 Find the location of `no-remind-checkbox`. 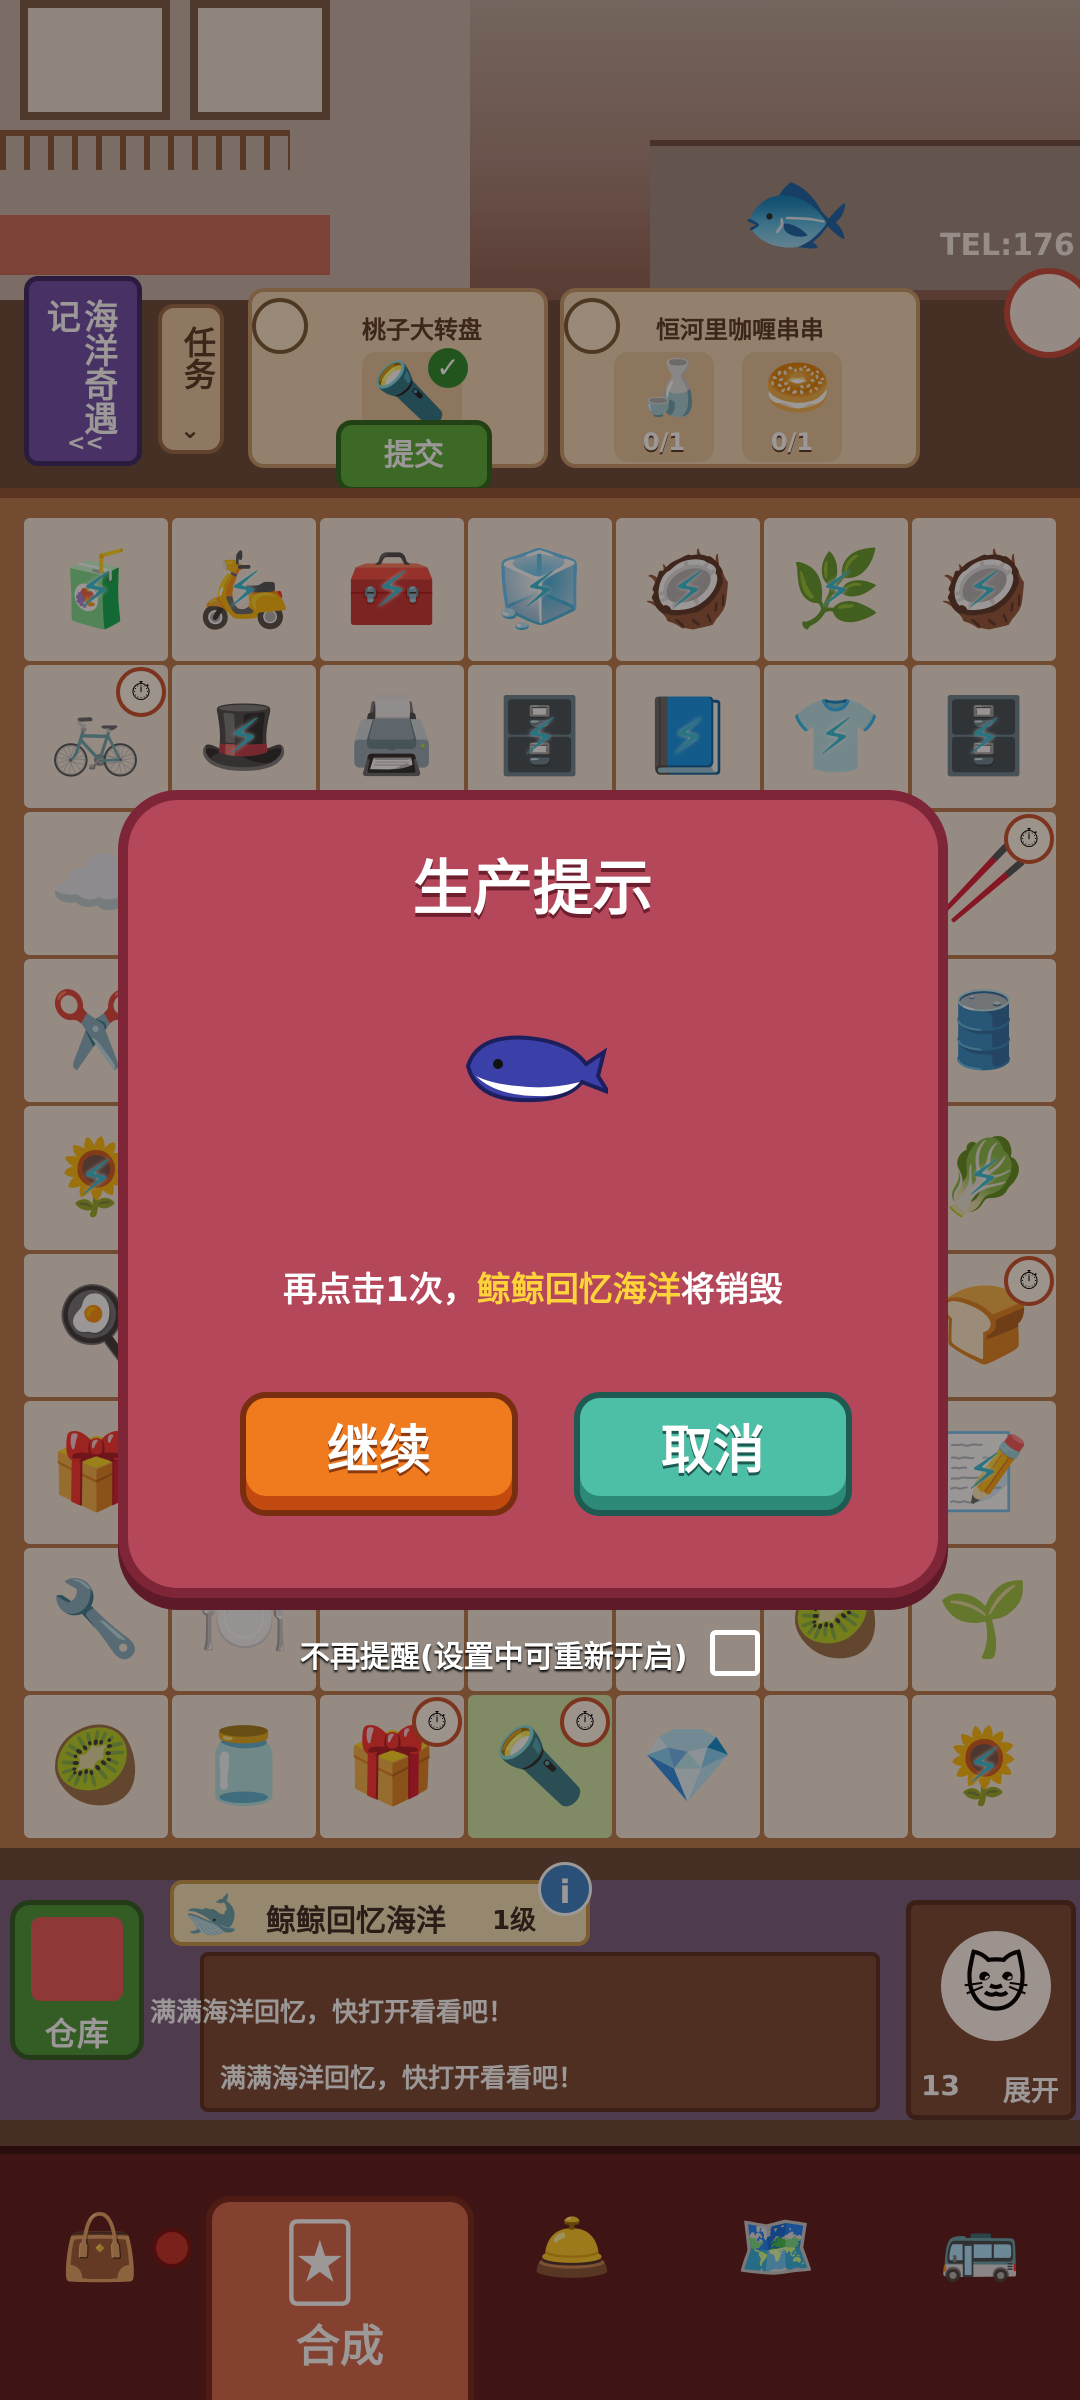

no-remind-checkbox is located at coordinates (735, 1653).